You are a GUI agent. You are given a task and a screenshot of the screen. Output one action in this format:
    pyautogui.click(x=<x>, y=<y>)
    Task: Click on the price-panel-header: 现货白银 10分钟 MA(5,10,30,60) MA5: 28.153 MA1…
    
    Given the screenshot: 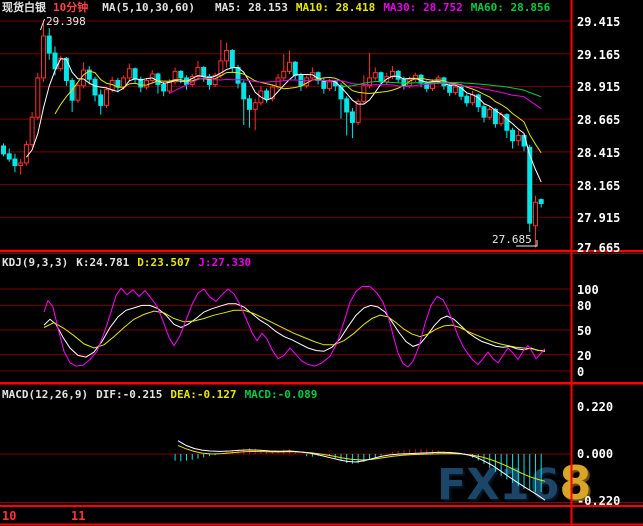 What is the action you would take?
    pyautogui.click(x=276, y=8)
    